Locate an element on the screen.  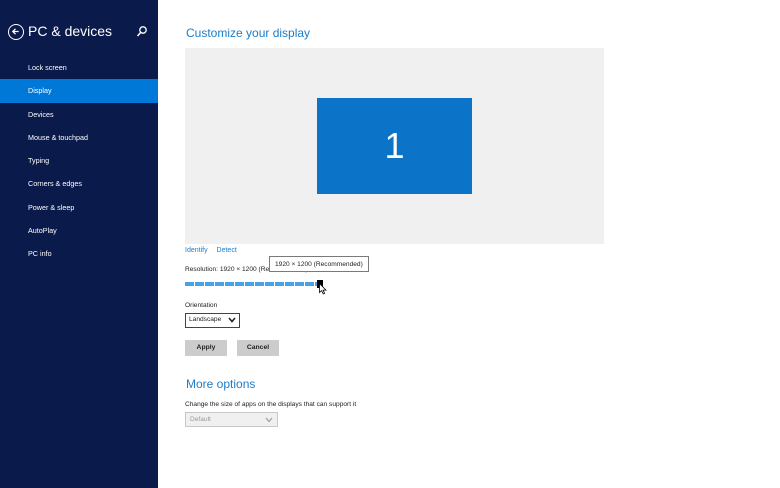
slider-track is located at coordinates (251, 284).